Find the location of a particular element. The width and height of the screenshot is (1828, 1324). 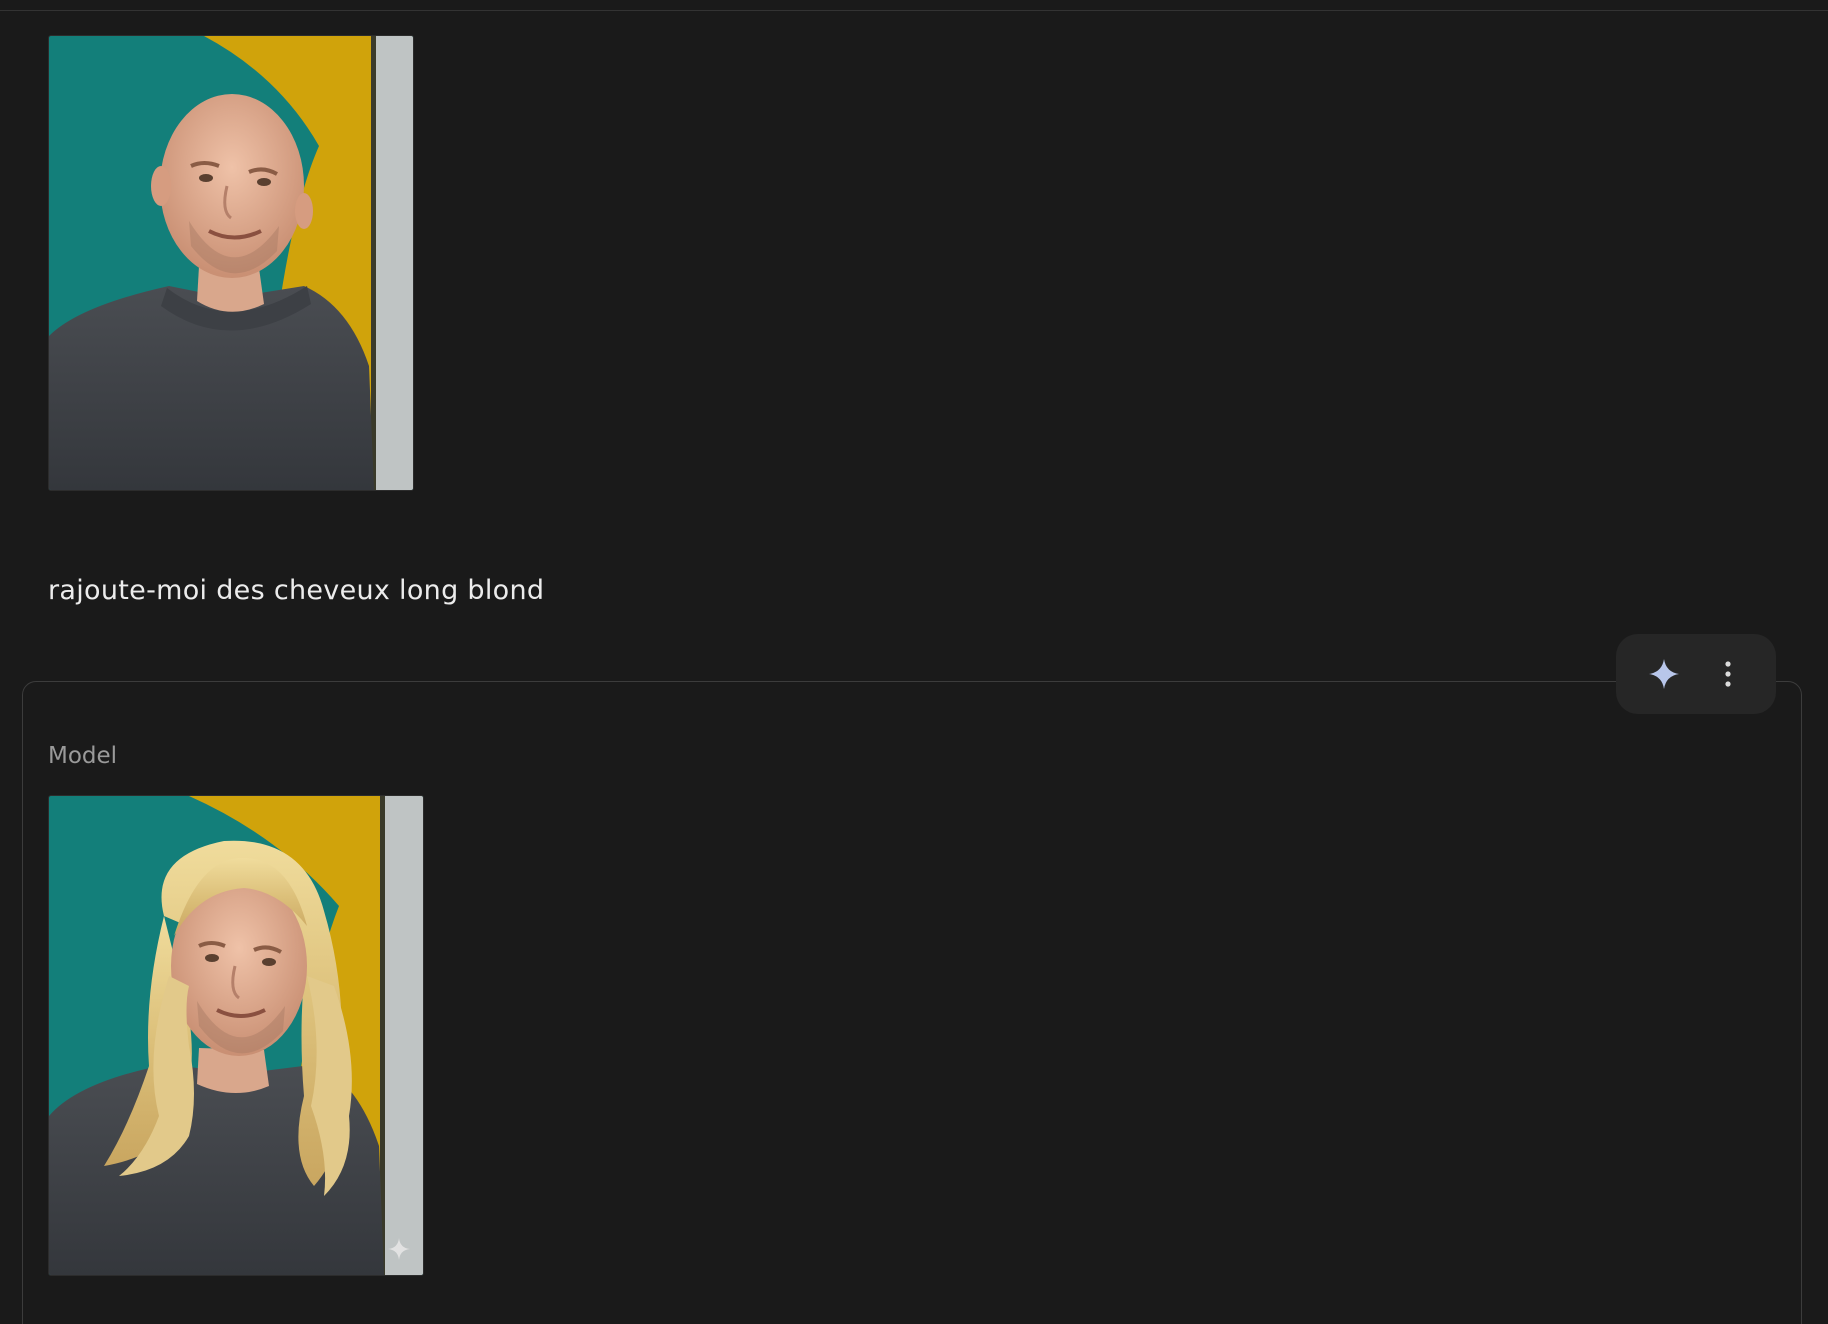

sparkle-icon is located at coordinates (1664, 674).